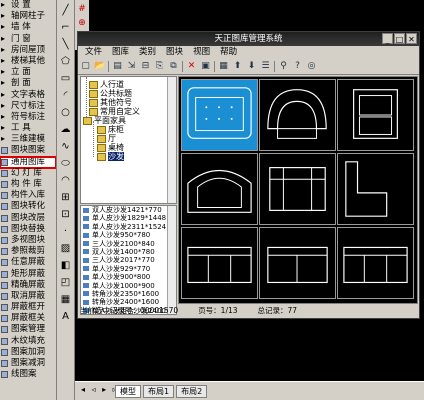 This screenshot has height=400, width=424. I want to click on menu-item: 构件入库, so click(28, 195).